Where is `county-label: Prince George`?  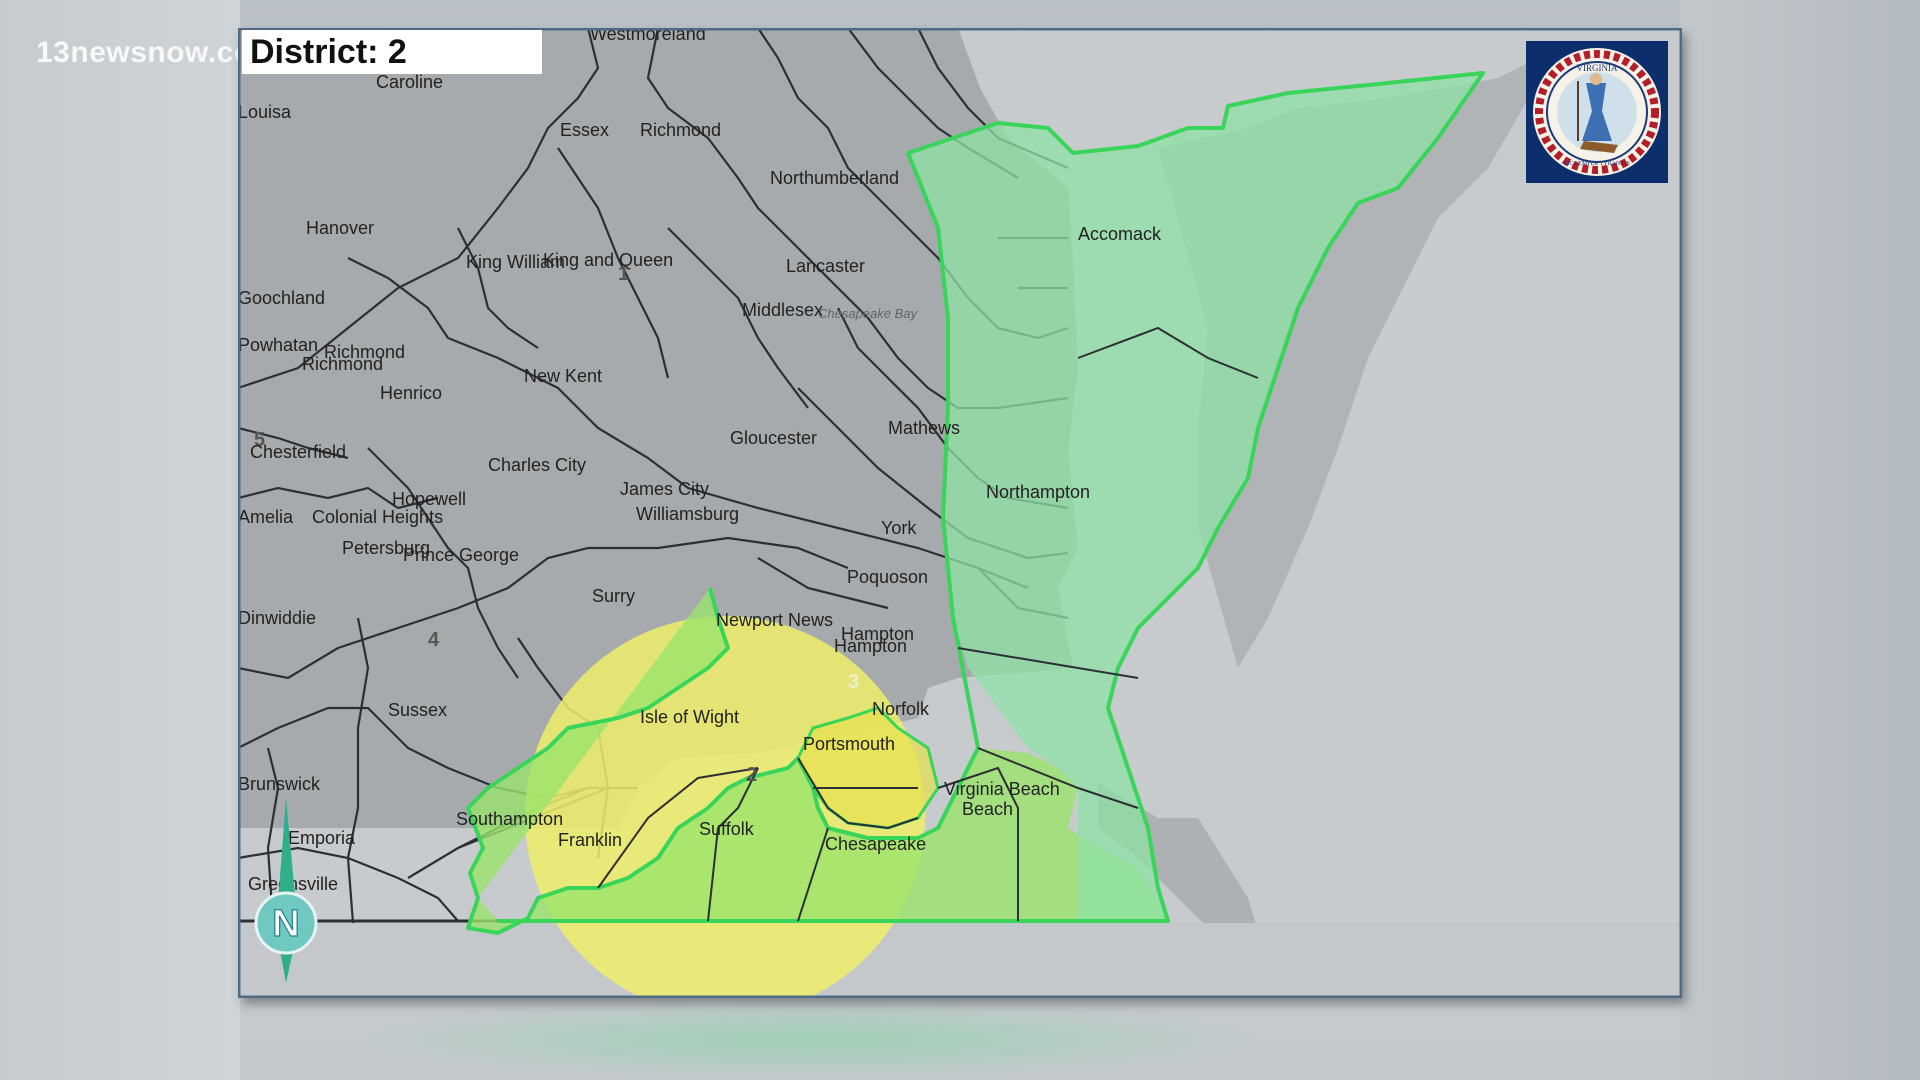 county-label: Prince George is located at coordinates (461, 555).